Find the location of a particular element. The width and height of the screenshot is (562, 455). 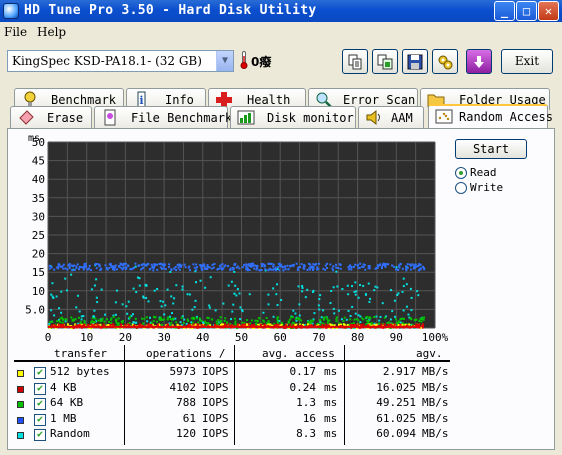

chevron-down-icon: ▼ is located at coordinates (224, 61).